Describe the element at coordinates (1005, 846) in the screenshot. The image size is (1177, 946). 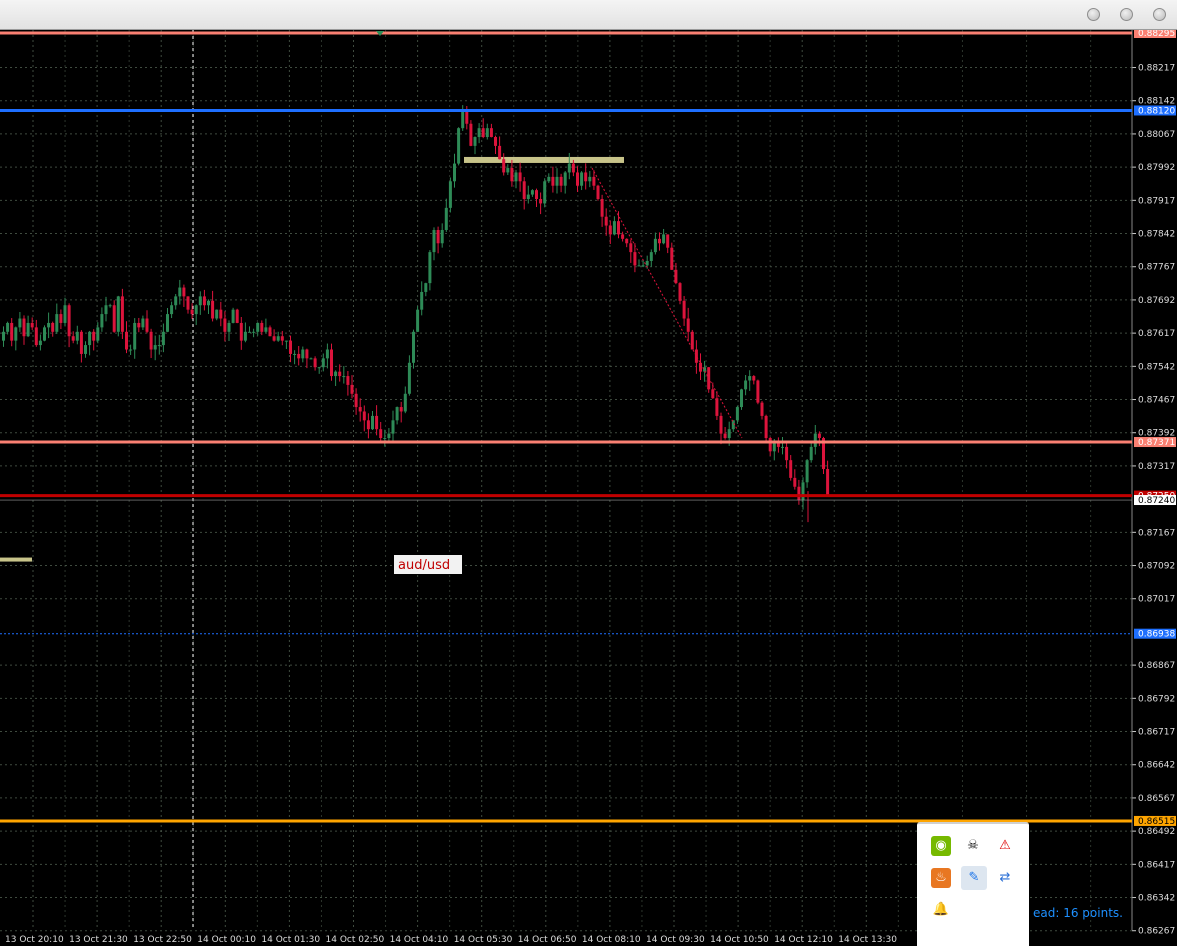
I see `warning-icon: ⚠` at that location.